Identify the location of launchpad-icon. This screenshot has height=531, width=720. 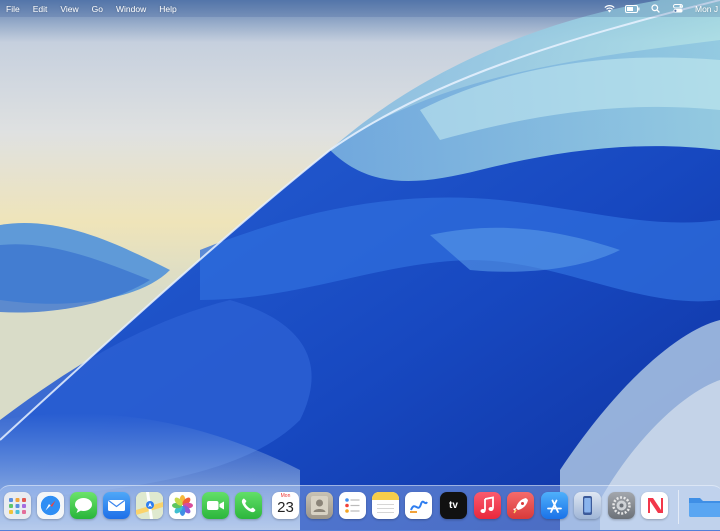
(17, 505).